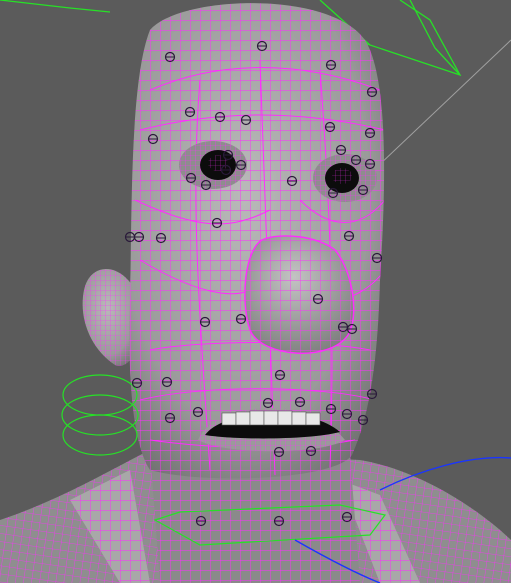 The height and width of the screenshot is (583, 511). What do you see at coordinates (100, 415) in the screenshot?
I see `ring-control` at bounding box center [100, 415].